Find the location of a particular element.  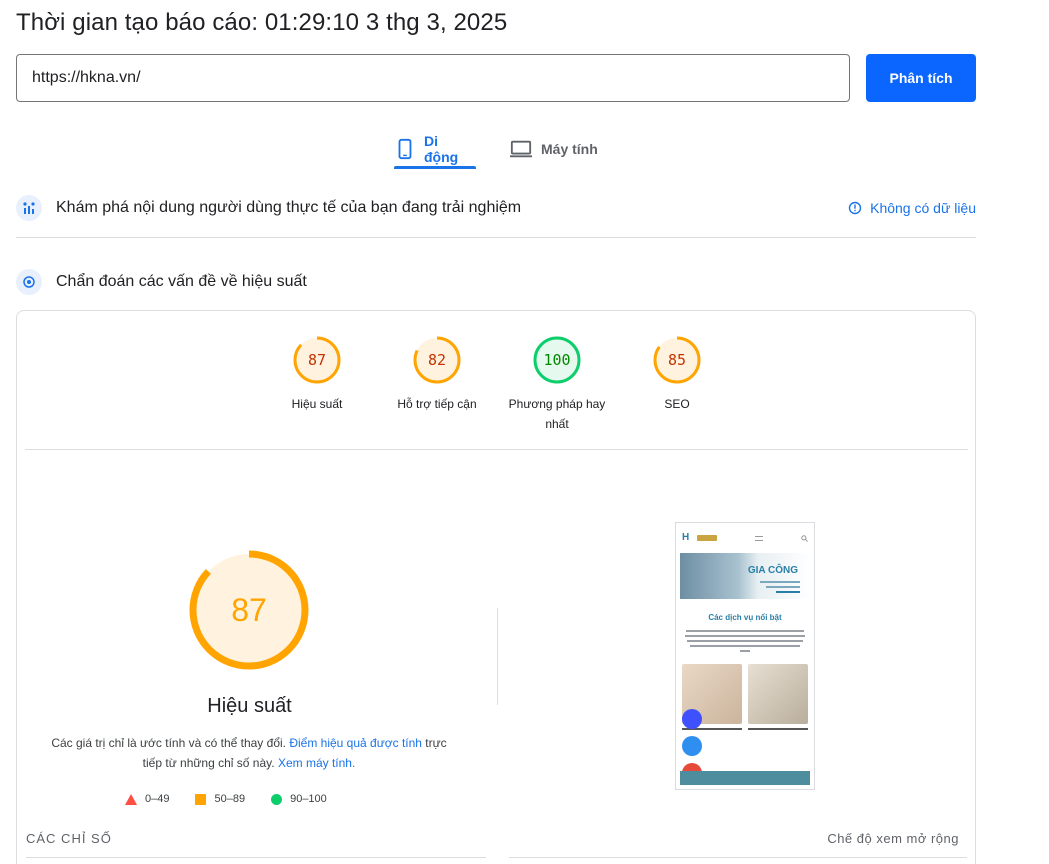

diagnose-section: Chẩn đoán các vấn đề về hiệu suất is located at coordinates (496, 282).